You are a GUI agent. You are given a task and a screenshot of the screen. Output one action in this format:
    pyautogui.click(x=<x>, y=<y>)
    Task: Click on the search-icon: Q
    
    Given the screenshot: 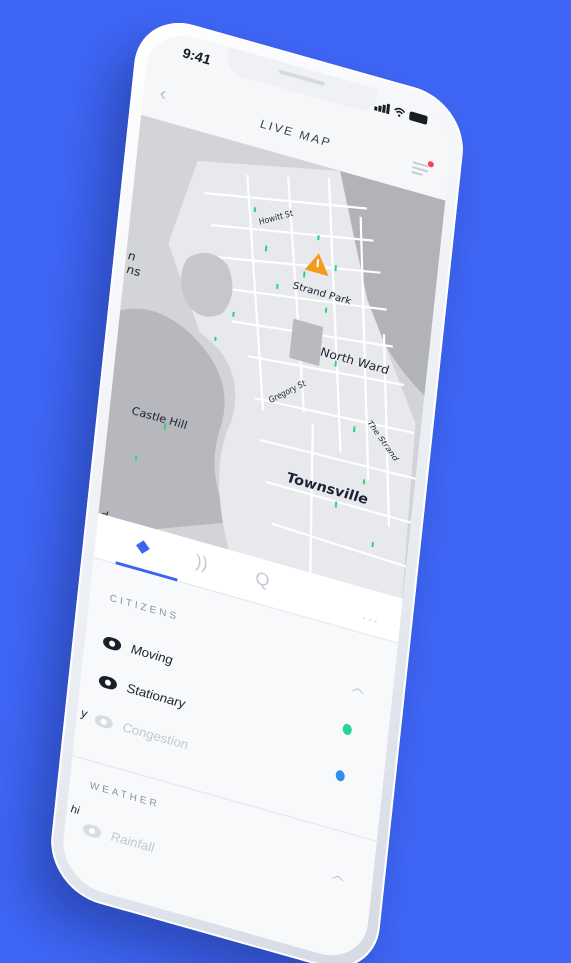 What is the action you would take?
    pyautogui.click(x=262, y=579)
    